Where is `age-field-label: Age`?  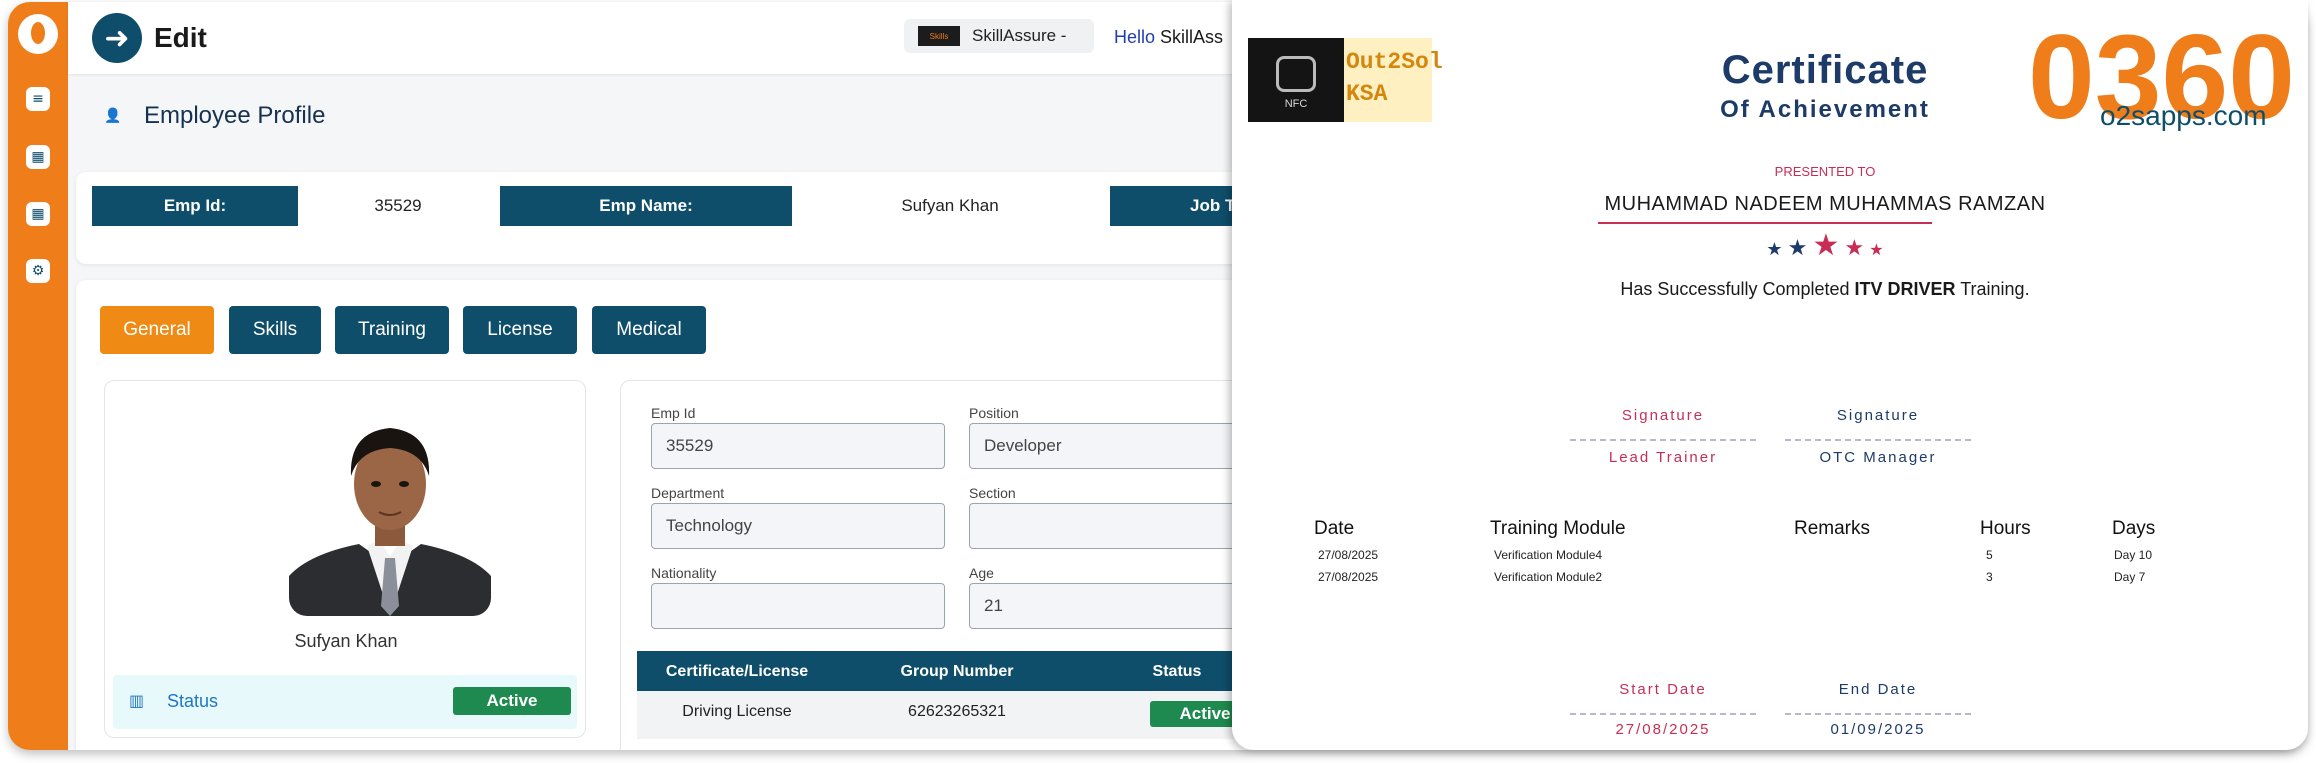
age-field-label: Age is located at coordinates (981, 573).